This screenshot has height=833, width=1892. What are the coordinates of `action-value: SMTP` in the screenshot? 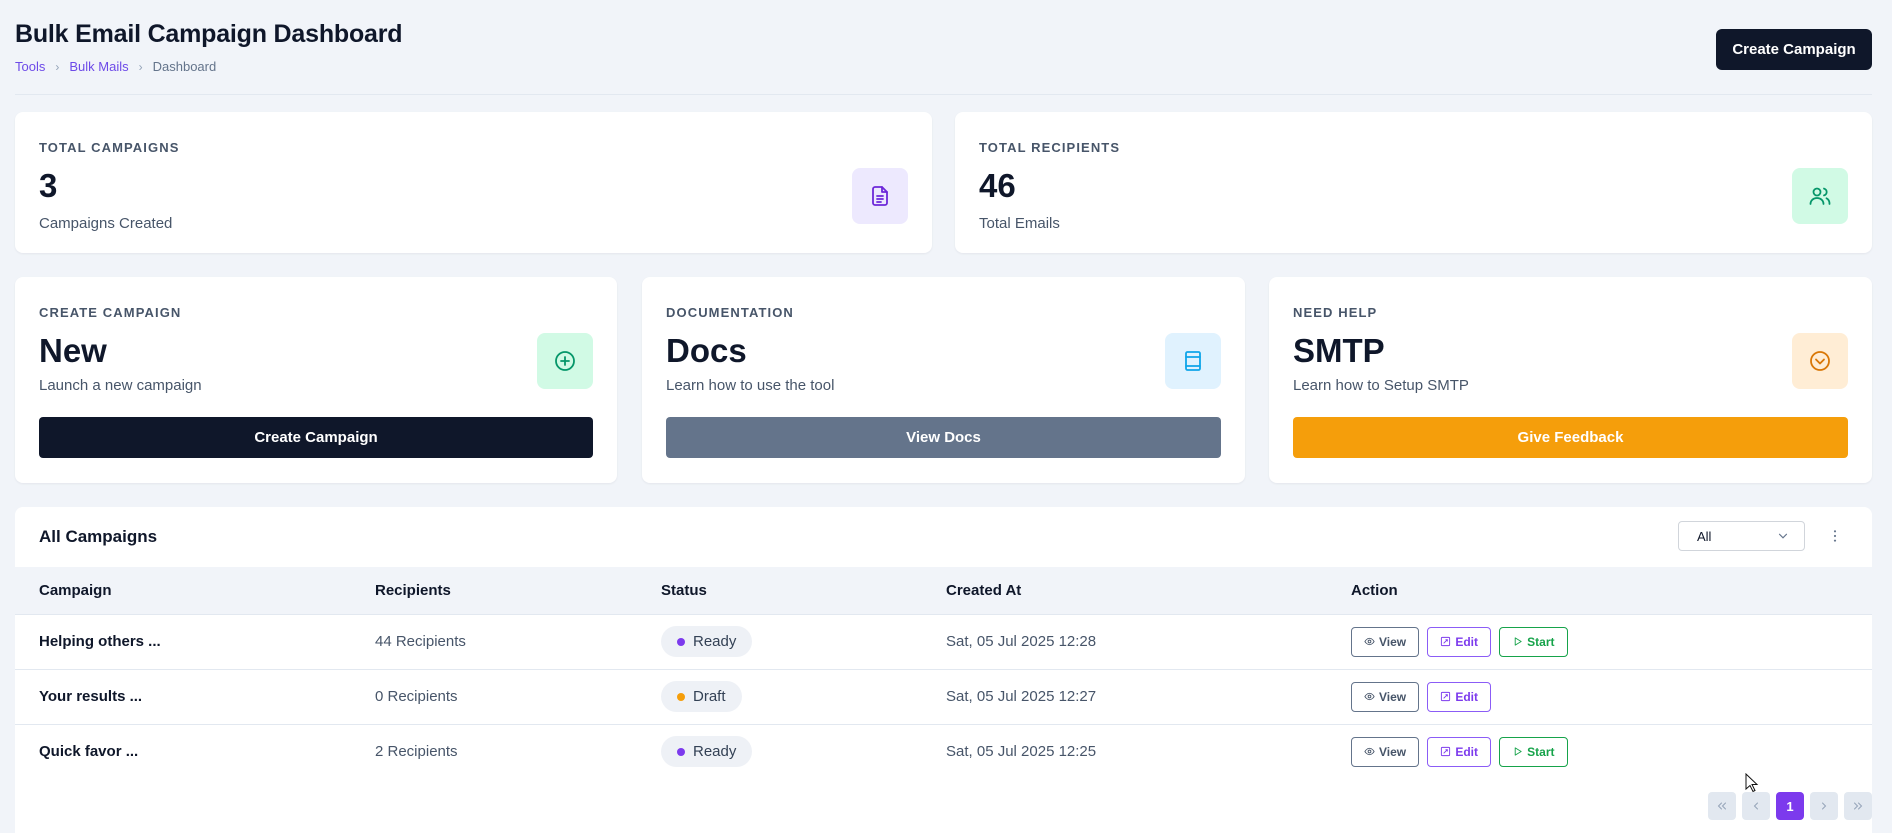 It's located at (1339, 350).